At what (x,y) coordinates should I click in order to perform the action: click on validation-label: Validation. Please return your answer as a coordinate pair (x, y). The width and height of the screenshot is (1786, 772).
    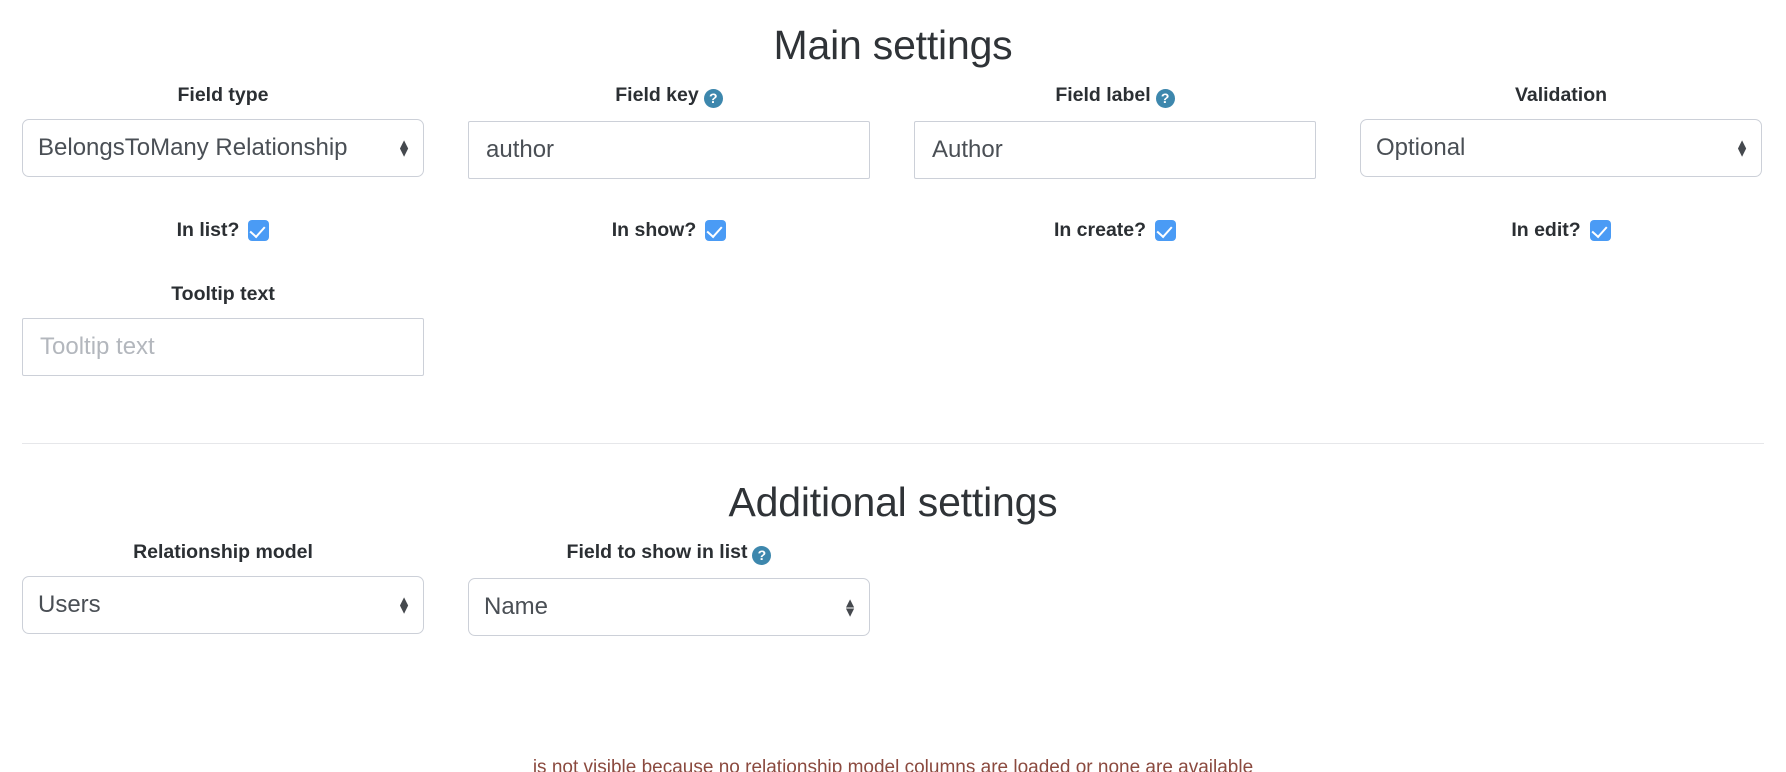
    Looking at the image, I should click on (1561, 95).